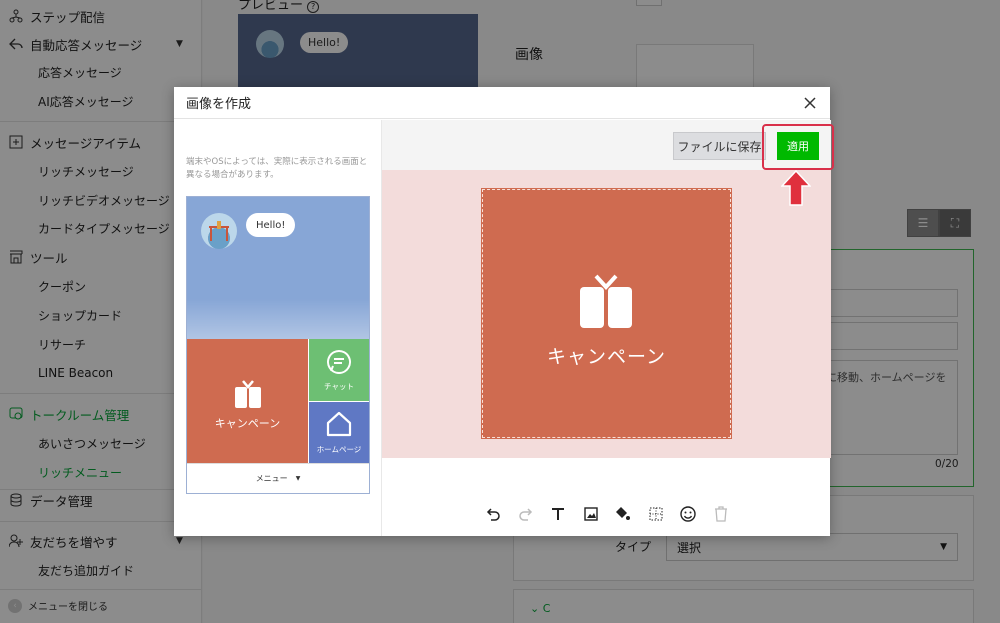  Describe the element at coordinates (558, 514) in the screenshot. I see `text-icon` at that location.